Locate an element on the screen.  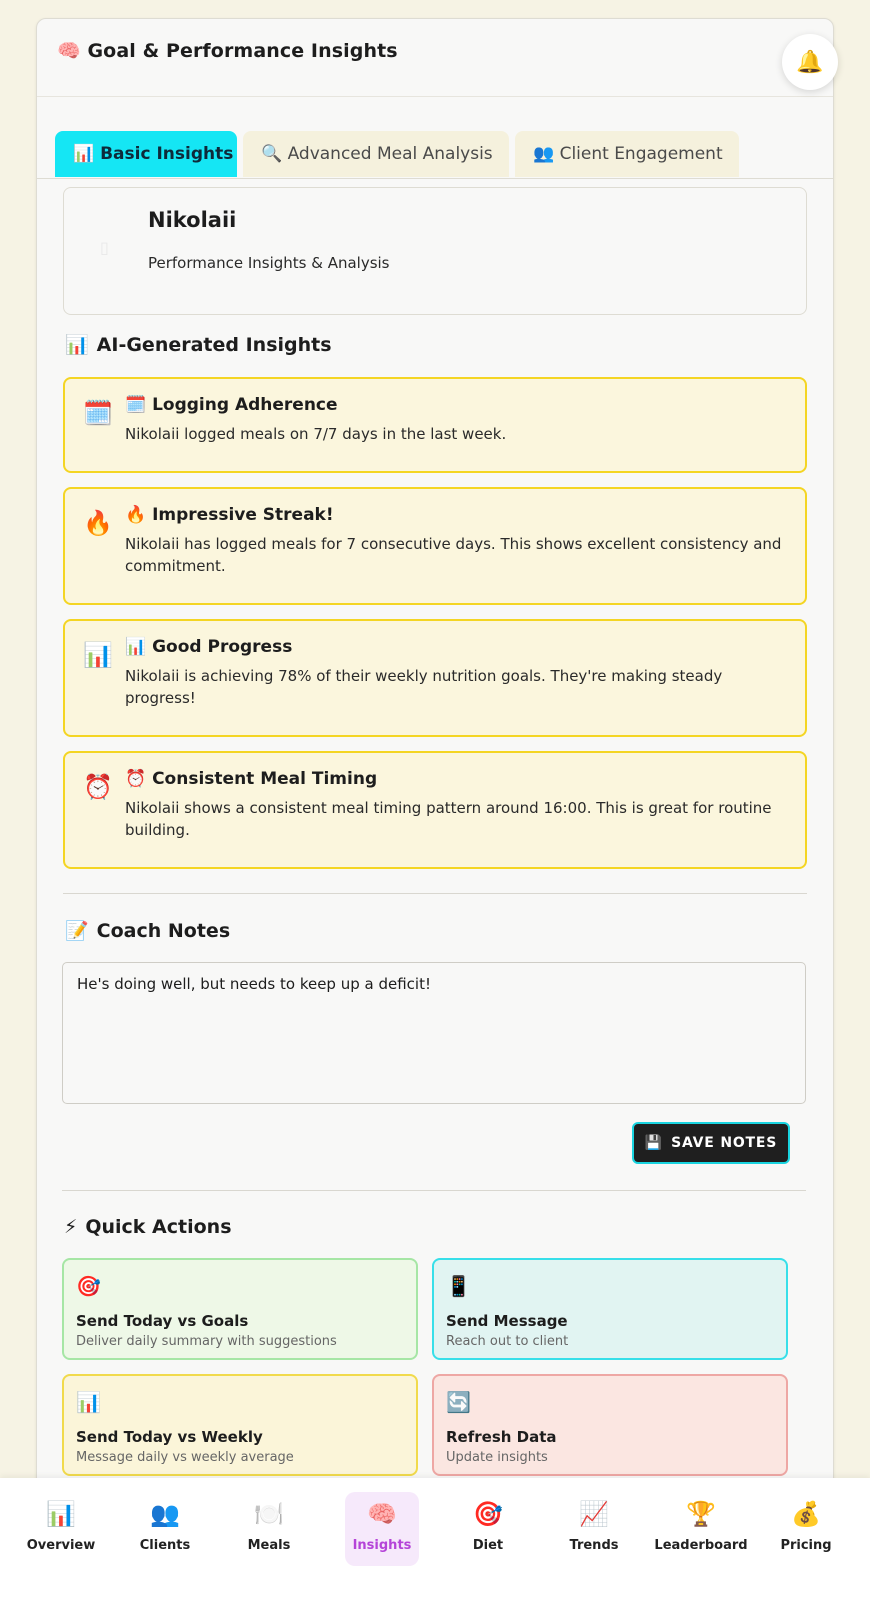
quick-actions-heading: ⚡ Quick Actions is located at coordinates (148, 1227).